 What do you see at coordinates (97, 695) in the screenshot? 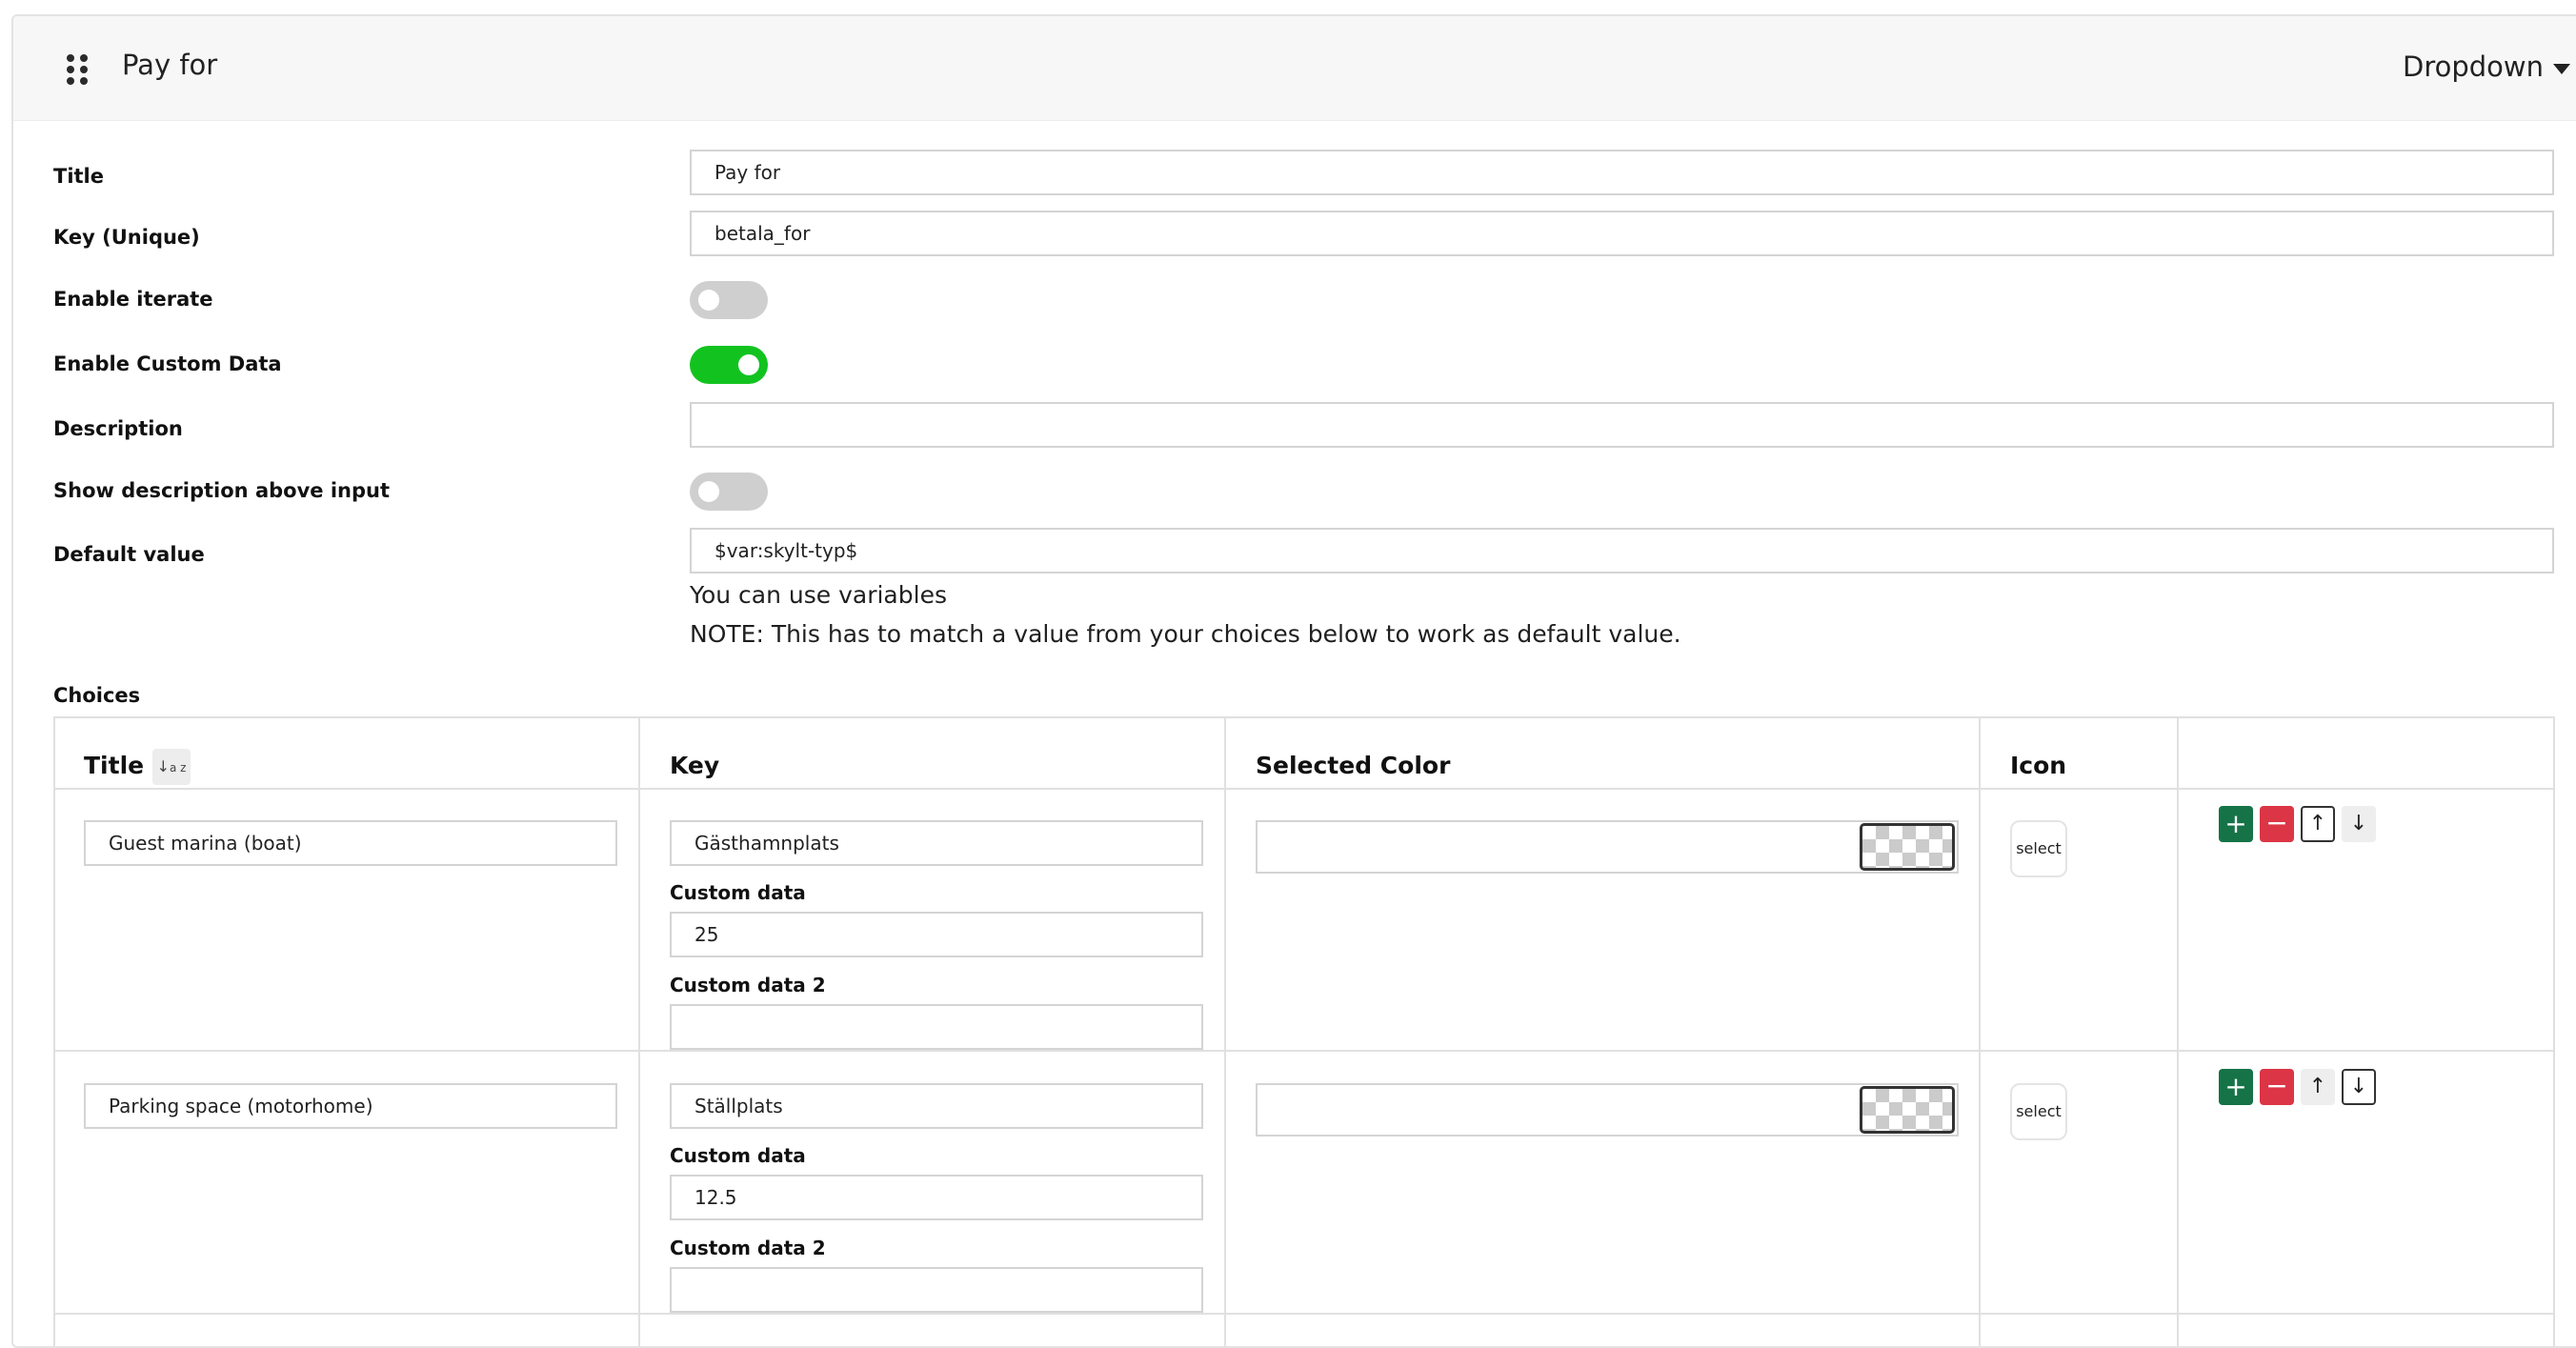
I see `choices-label: Choices` at bounding box center [97, 695].